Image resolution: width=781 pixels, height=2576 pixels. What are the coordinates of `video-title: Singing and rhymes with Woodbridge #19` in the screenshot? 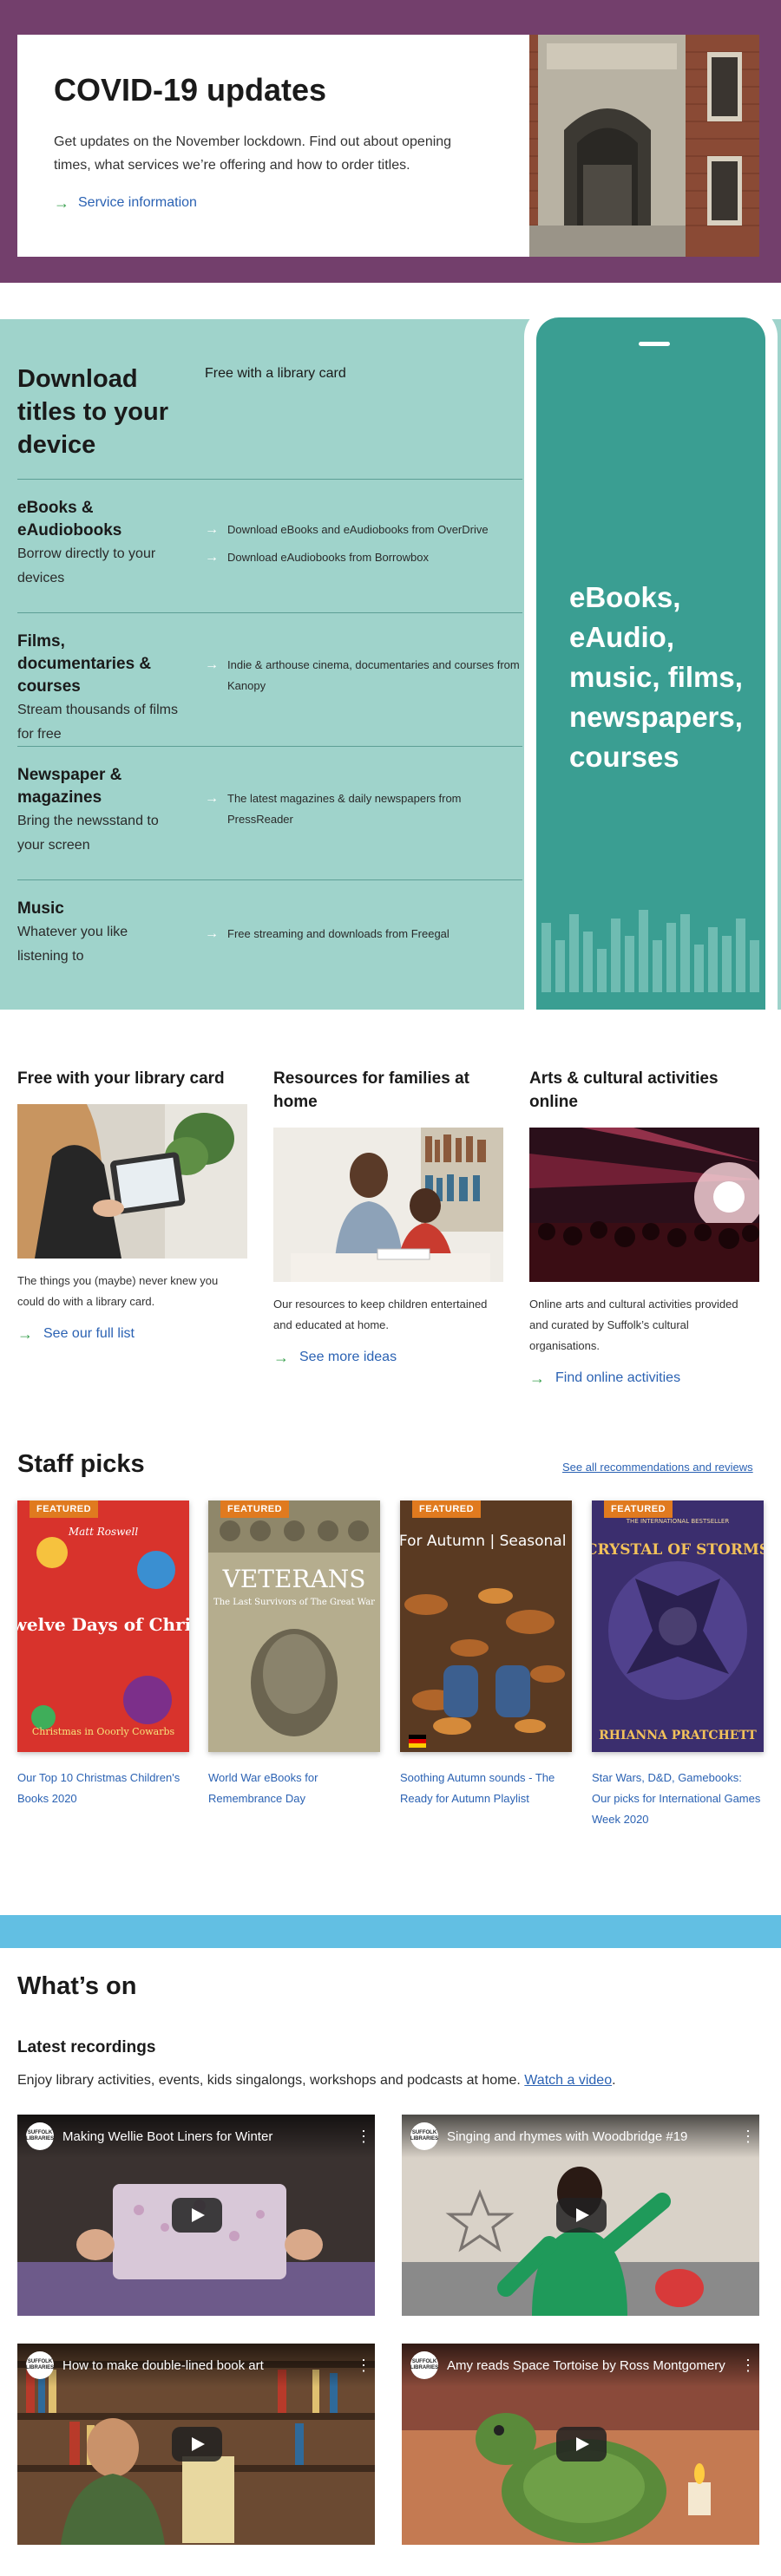 It's located at (589, 2136).